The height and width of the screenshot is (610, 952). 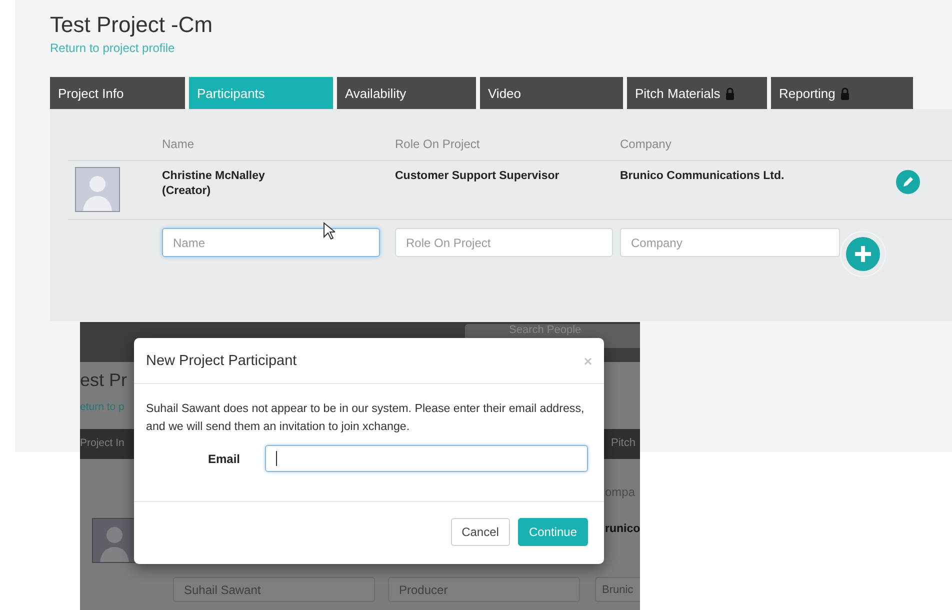 What do you see at coordinates (703, 176) in the screenshot?
I see `table-cell-text: Brunico Communications Ltd.` at bounding box center [703, 176].